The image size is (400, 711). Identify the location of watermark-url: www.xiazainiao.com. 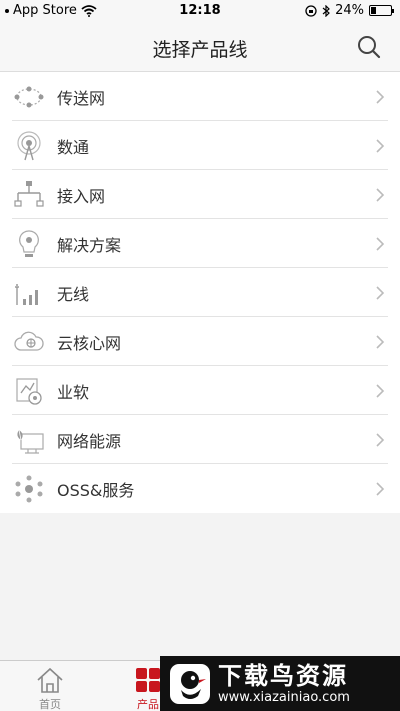
(284, 697).